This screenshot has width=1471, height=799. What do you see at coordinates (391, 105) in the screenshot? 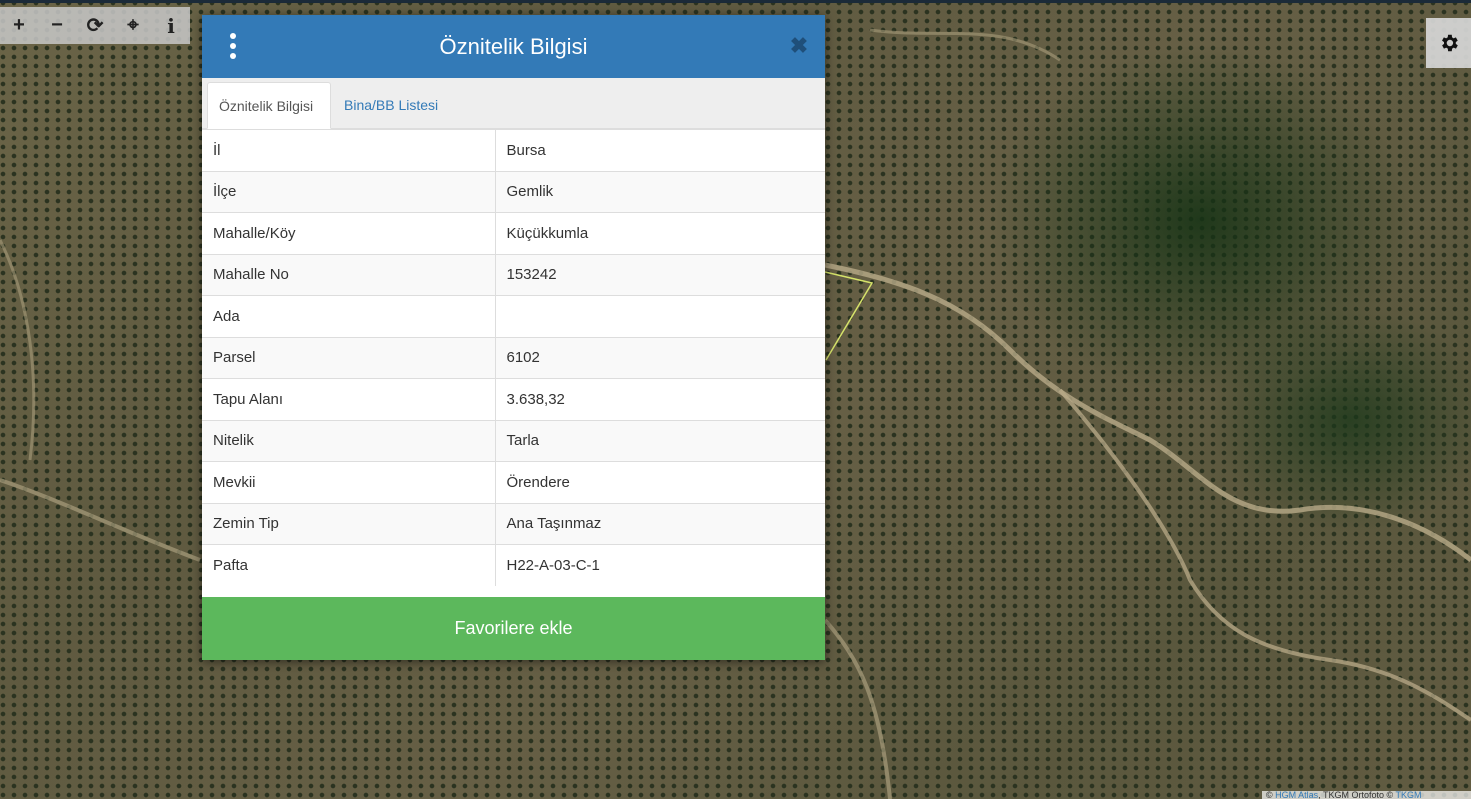
I see `tab-building-list: Bina/BB Listesi` at bounding box center [391, 105].